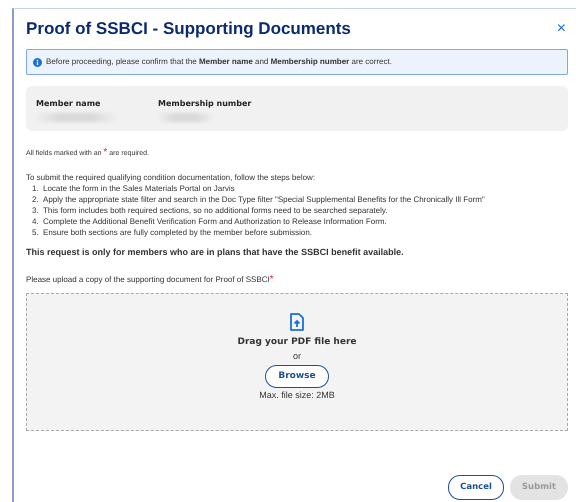 The width and height of the screenshot is (576, 502). I want to click on browse-button: Browse, so click(297, 376).